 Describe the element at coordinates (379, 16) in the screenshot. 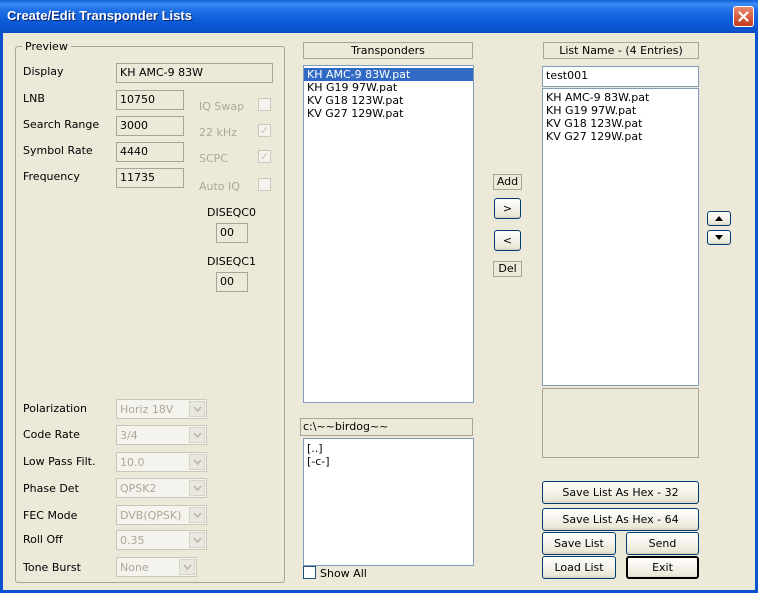

I see `title-bar: Create/Edit Transponder Lists` at that location.